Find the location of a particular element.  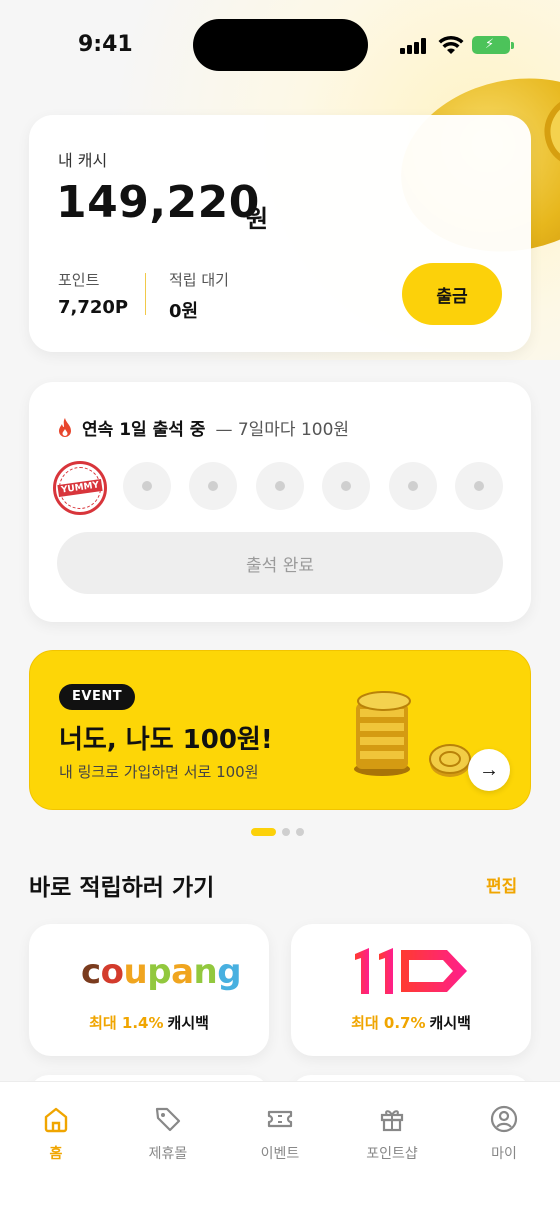

shop-card-coupang: coupang 최대 1.4% 캐시백 is located at coordinates (149, 990).